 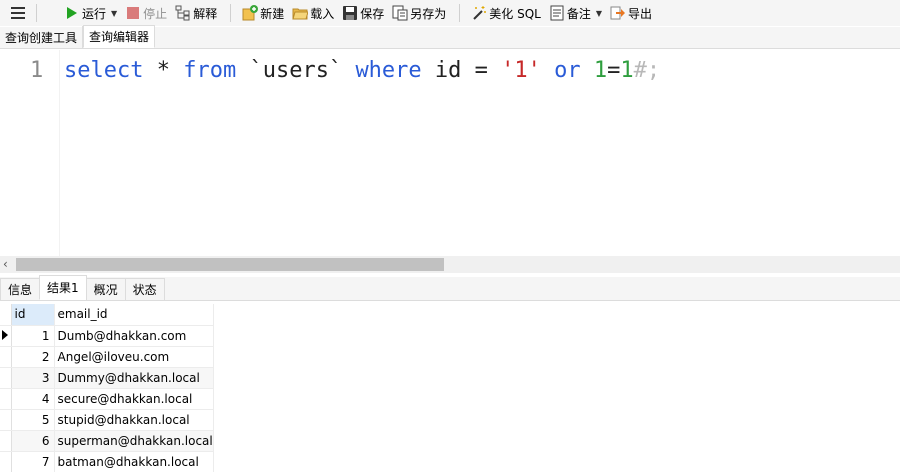 I want to click on table-row: 6 superman@dhakkan.local, so click(x=107, y=441).